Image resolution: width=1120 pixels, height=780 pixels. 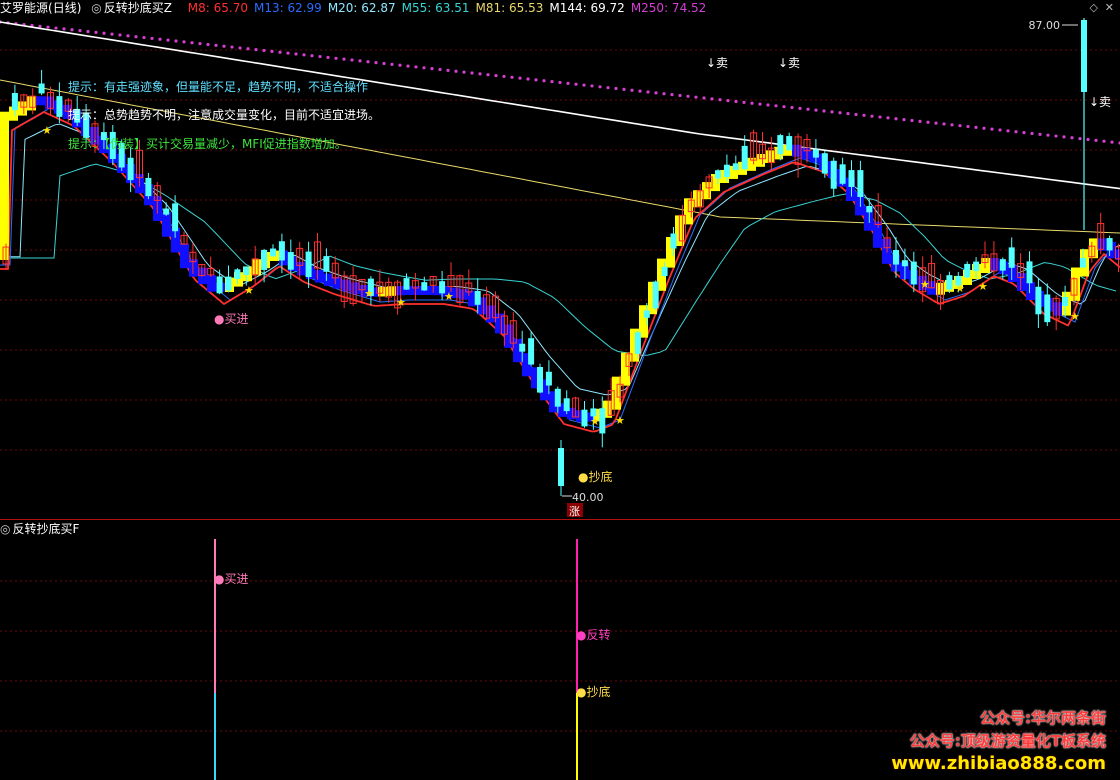 What do you see at coordinates (24, 8) in the screenshot?
I see `stock-name: 艾罗能源` at bounding box center [24, 8].